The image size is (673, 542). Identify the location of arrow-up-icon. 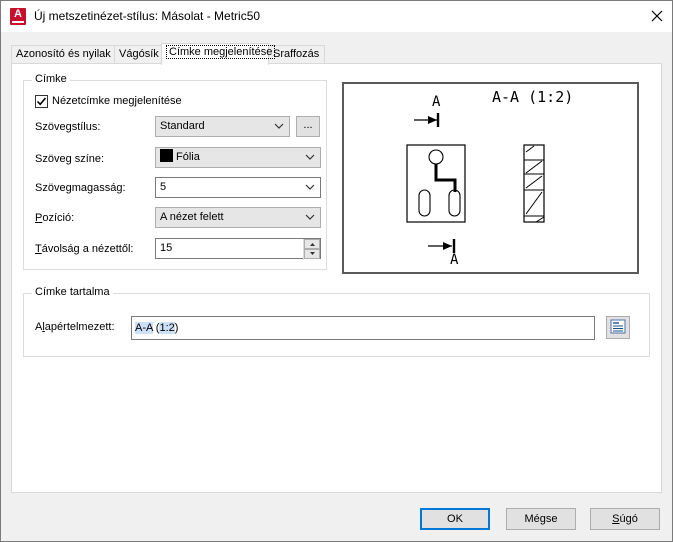
(312, 244).